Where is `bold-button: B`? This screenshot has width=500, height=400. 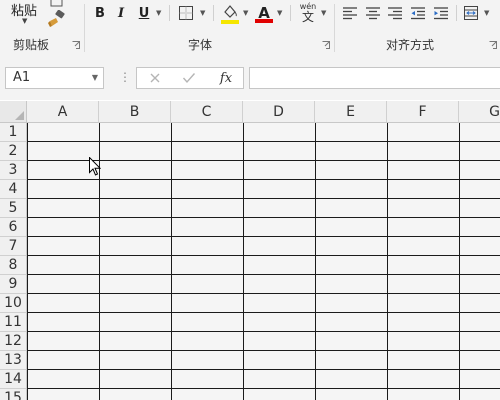 bold-button: B is located at coordinates (100, 13).